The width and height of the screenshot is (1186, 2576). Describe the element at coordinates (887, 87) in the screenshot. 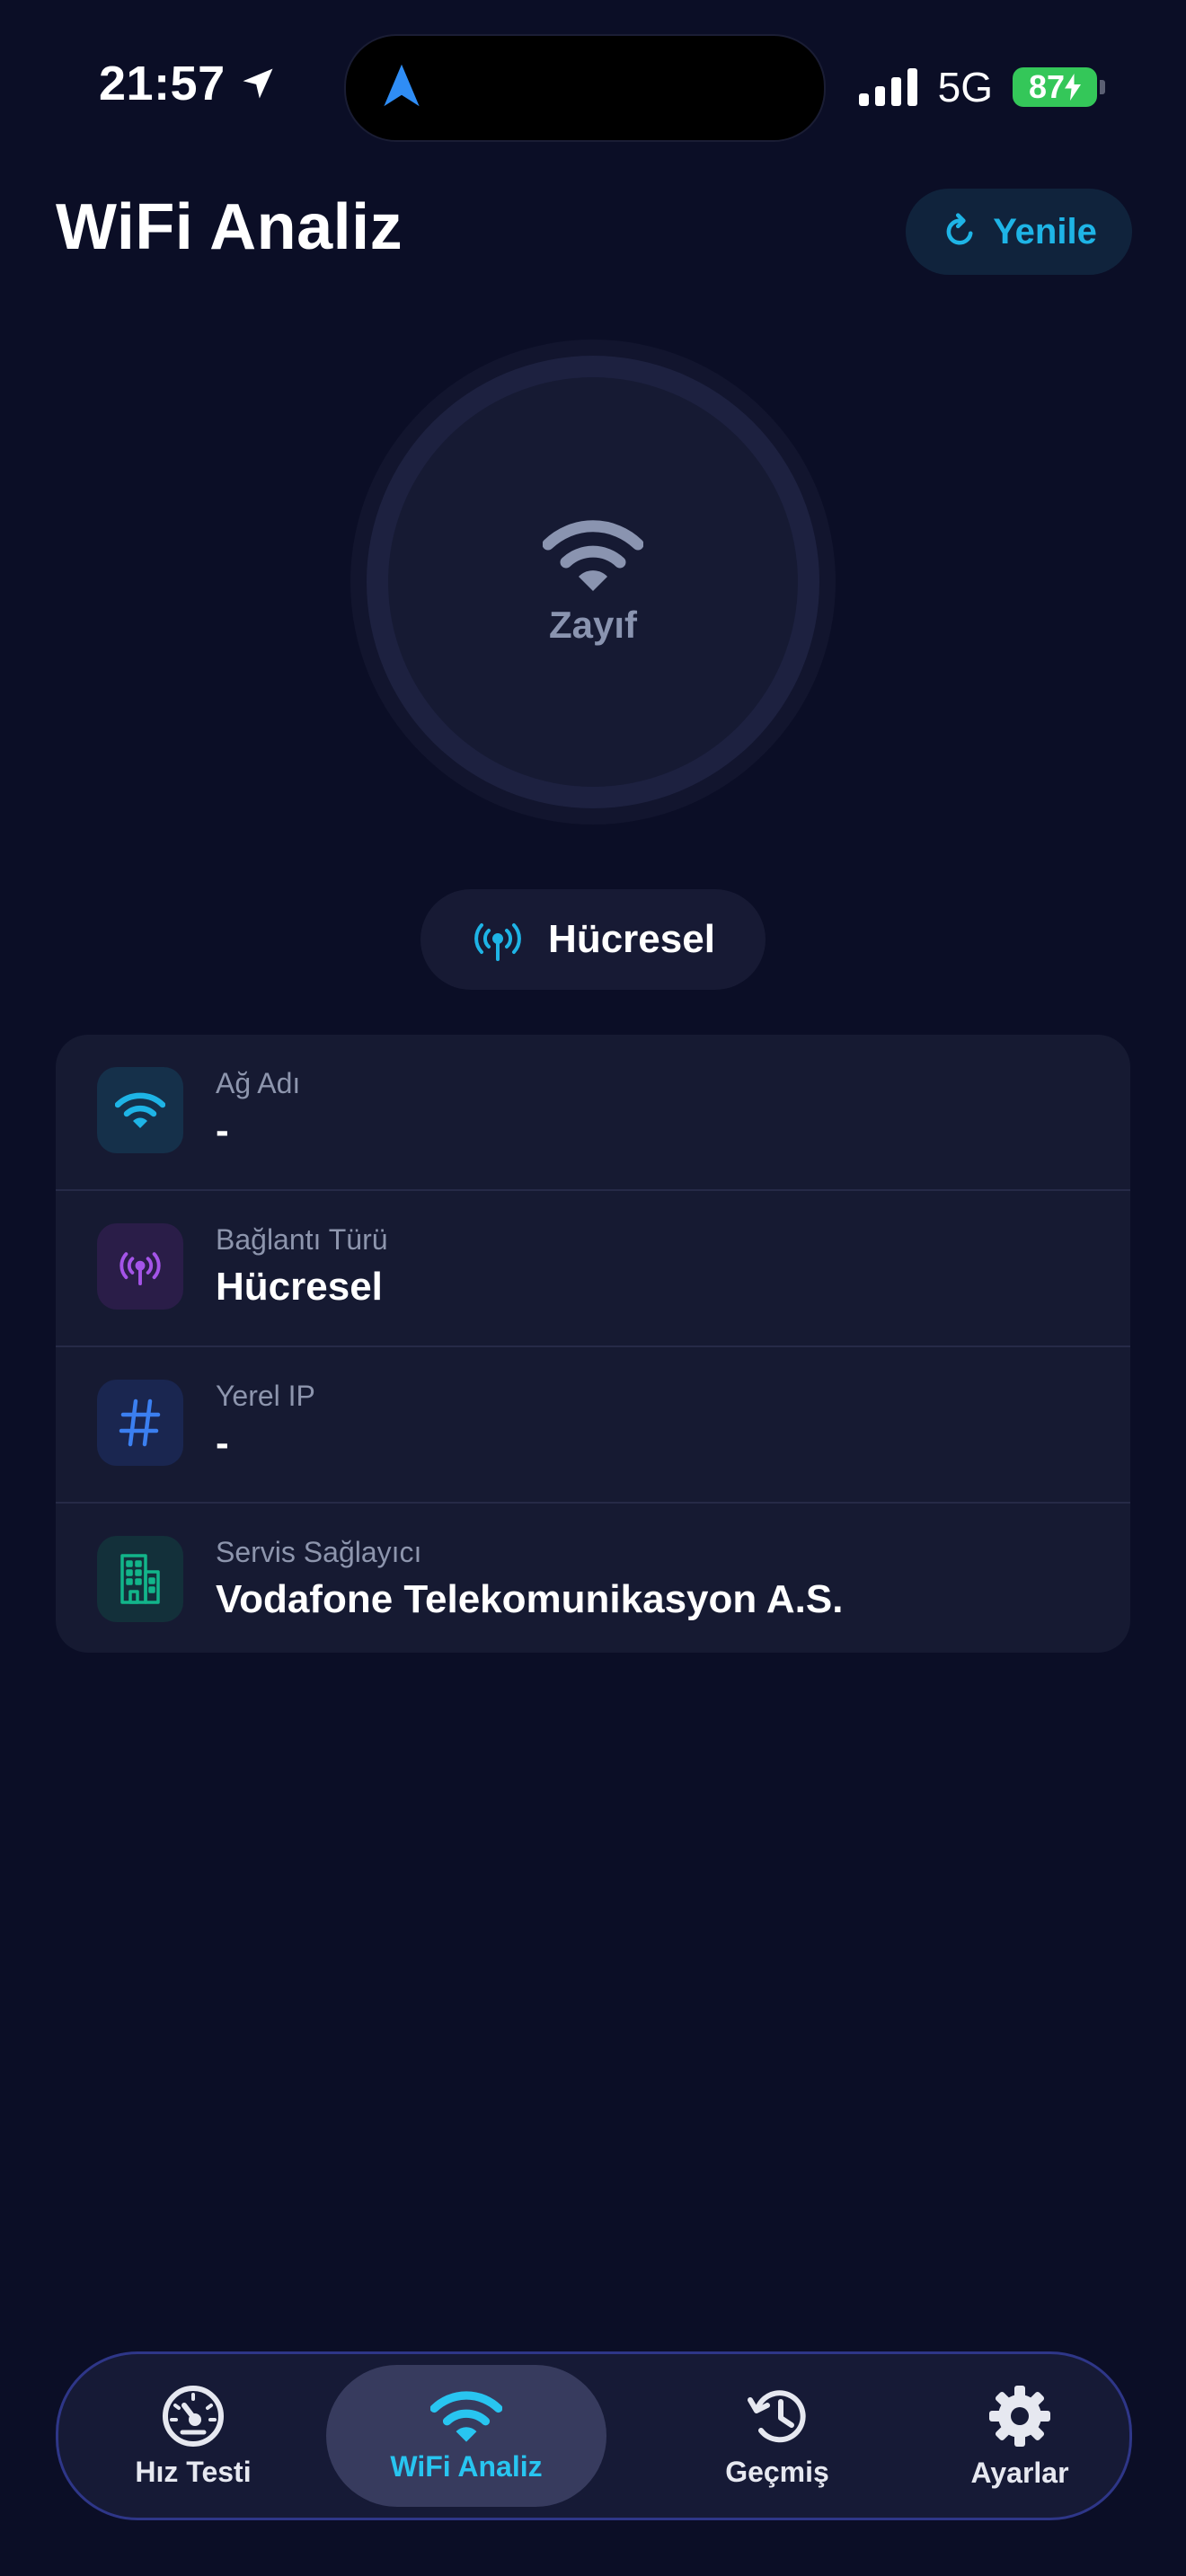

I see `cellular-signal-icon` at that location.